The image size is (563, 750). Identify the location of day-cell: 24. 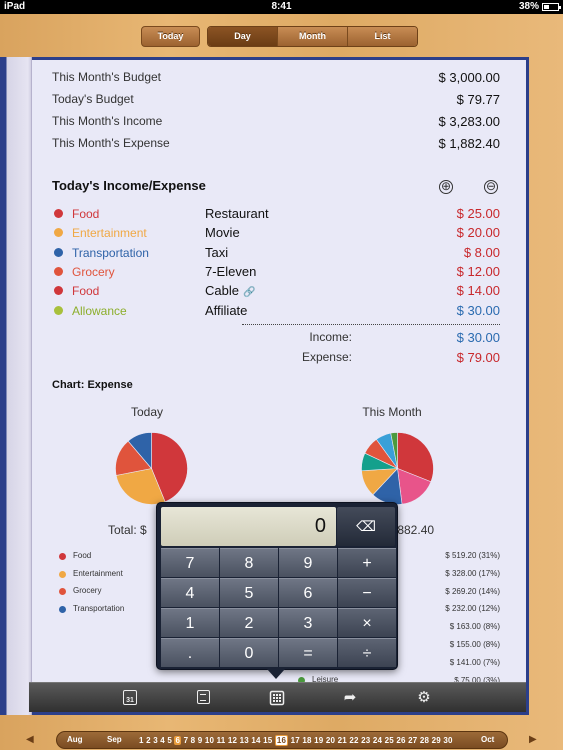
(377, 740).